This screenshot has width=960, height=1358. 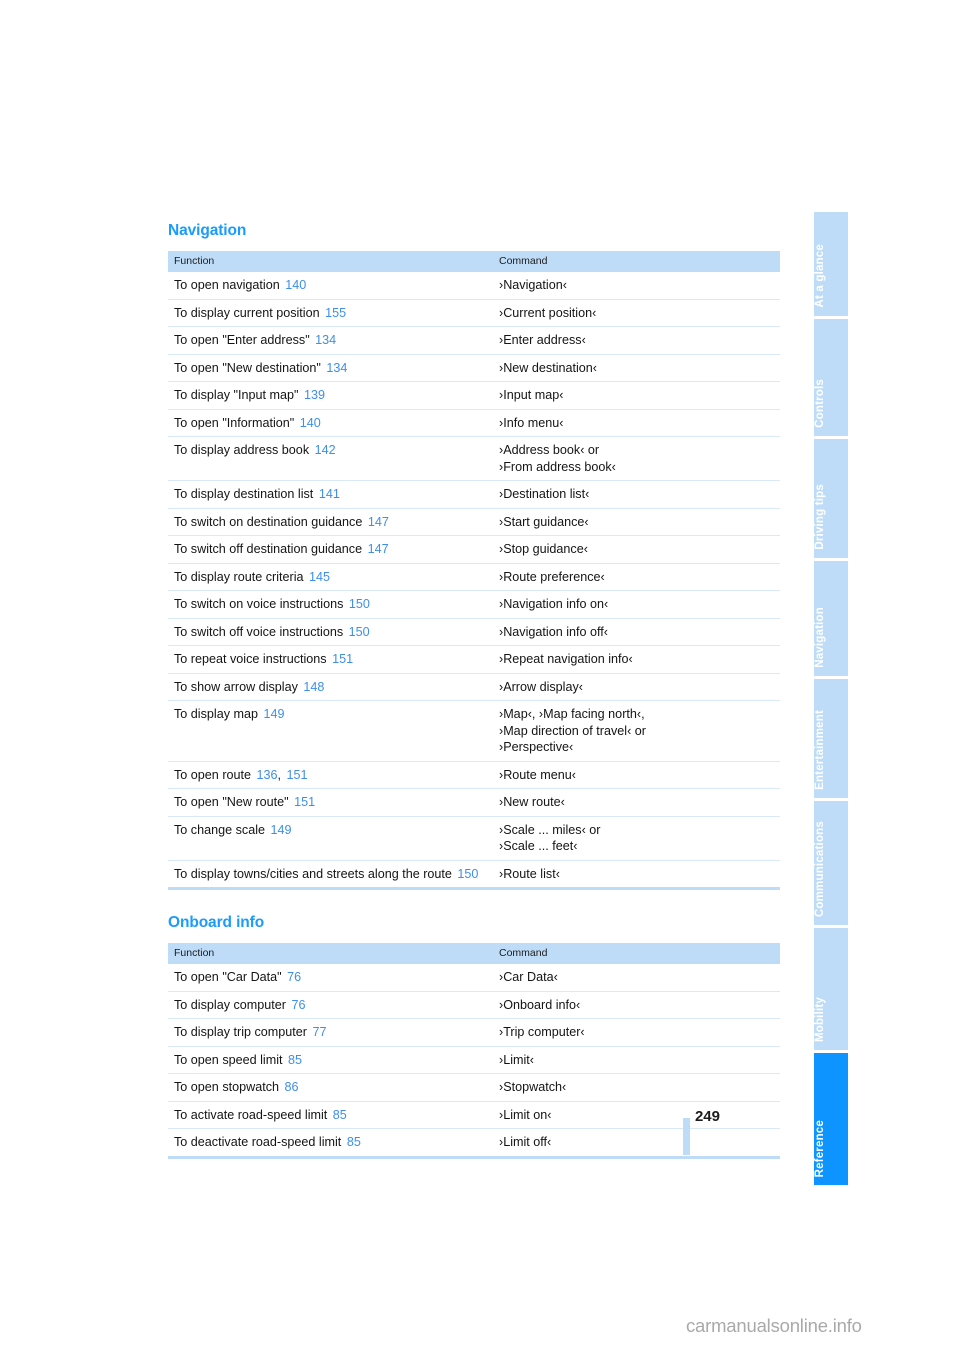 What do you see at coordinates (820, 868) in the screenshot?
I see `tab-label: Communications` at bounding box center [820, 868].